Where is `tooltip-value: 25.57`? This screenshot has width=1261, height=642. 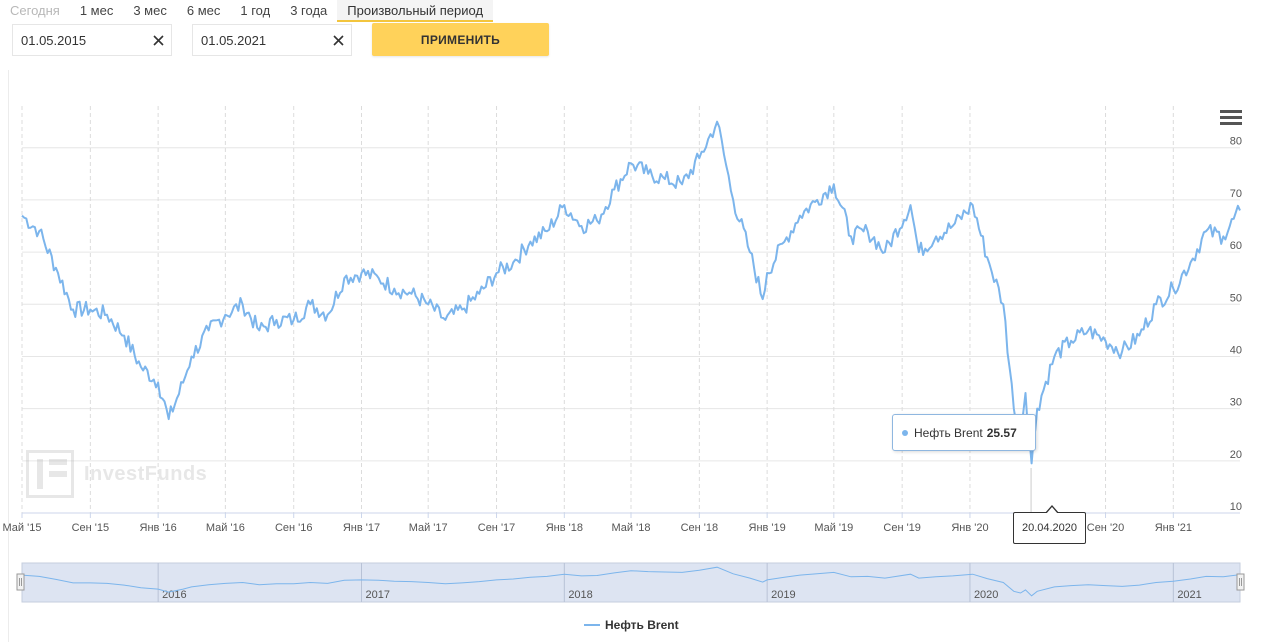
tooltip-value: 25.57 is located at coordinates (1001, 432).